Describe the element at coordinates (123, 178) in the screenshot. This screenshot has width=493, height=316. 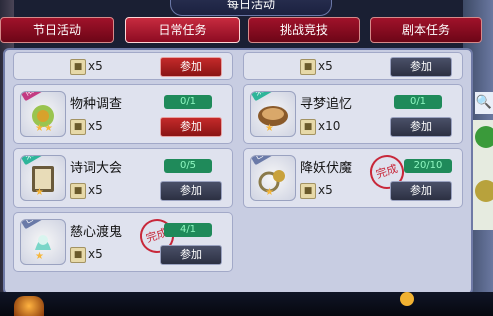
I see `activity-card-poetry: 未开始 ★ 诗词大会 0/5 ■ x5 参加` at that location.